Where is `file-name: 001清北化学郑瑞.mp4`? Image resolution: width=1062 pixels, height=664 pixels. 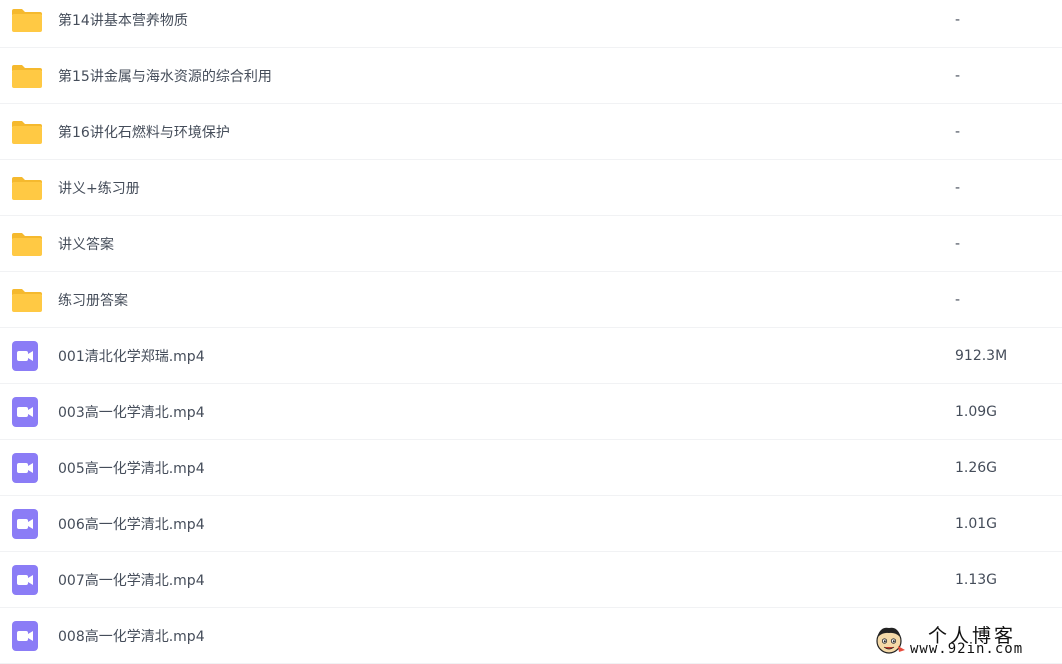
file-name: 001清北化学郑瑞.mp4 is located at coordinates (131, 356).